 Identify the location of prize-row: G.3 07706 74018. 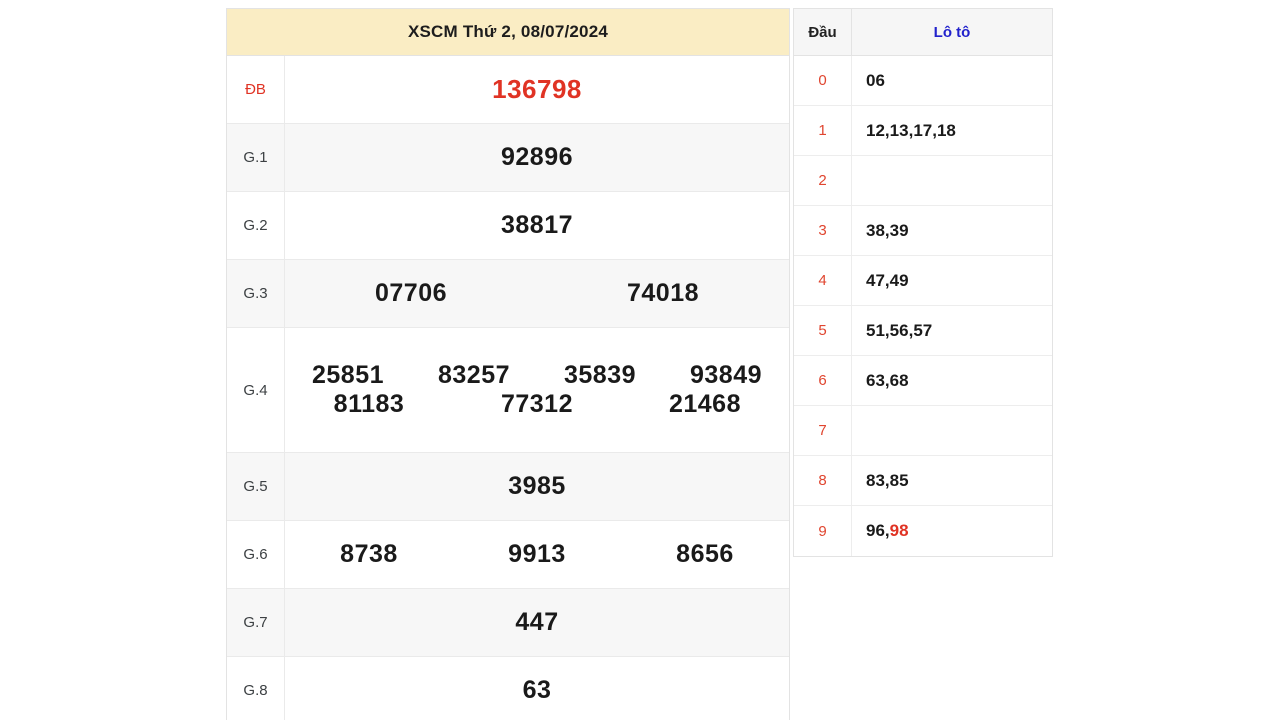
(508, 294).